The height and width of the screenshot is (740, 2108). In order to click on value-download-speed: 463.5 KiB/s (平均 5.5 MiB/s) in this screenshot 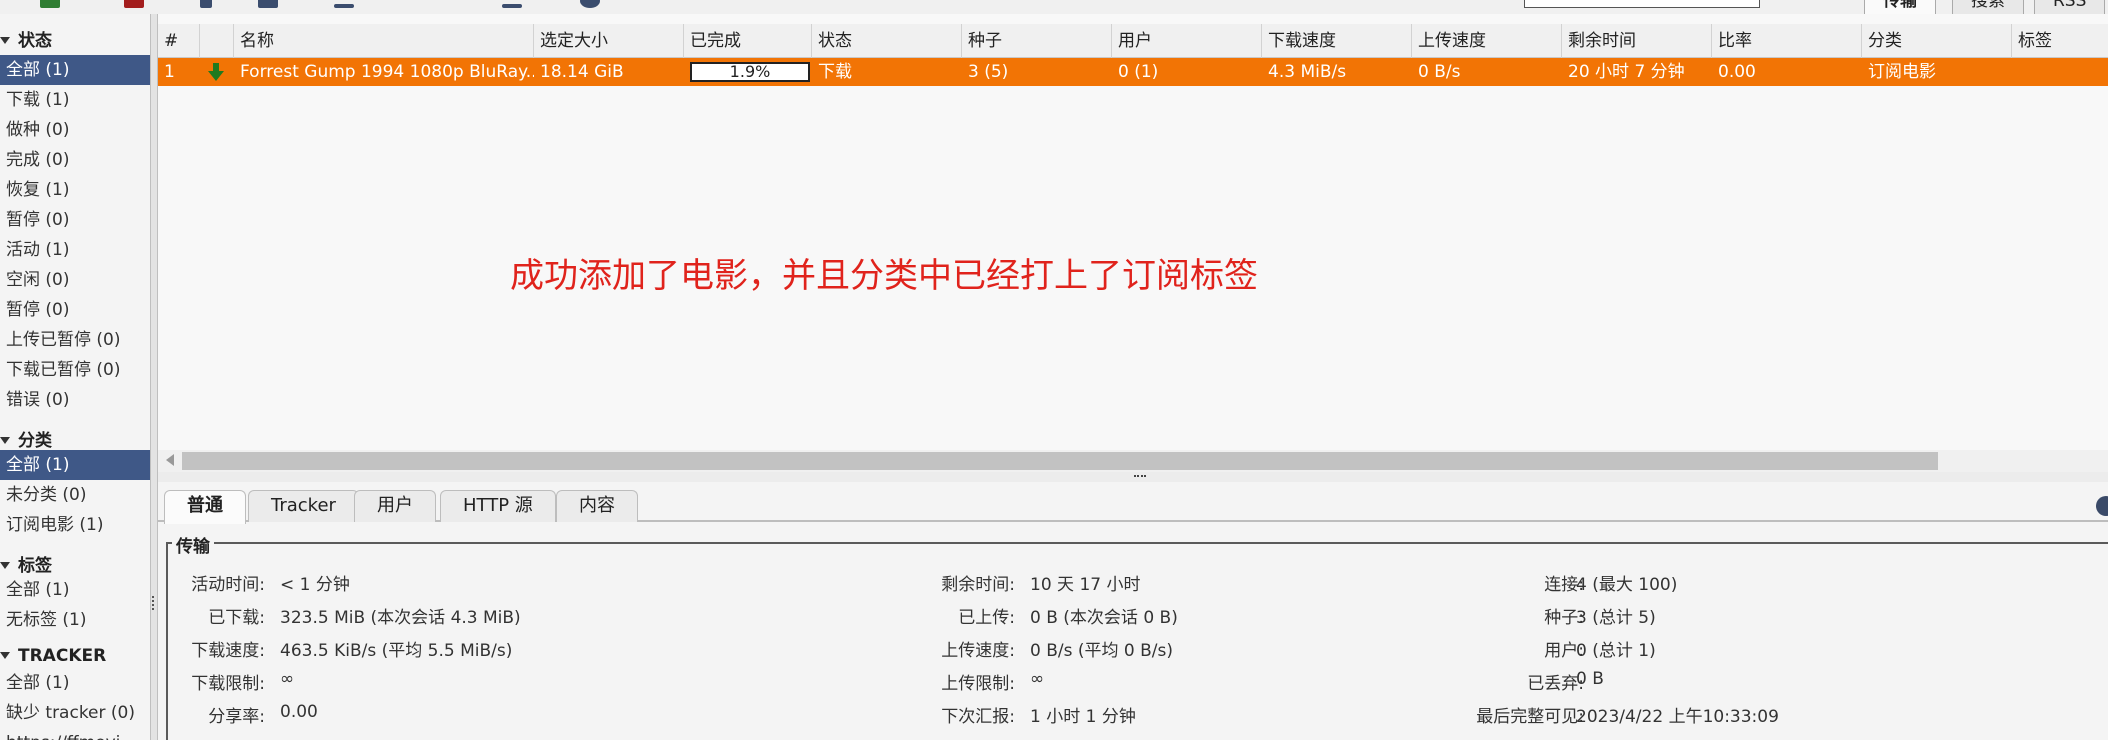, I will do `click(396, 651)`.